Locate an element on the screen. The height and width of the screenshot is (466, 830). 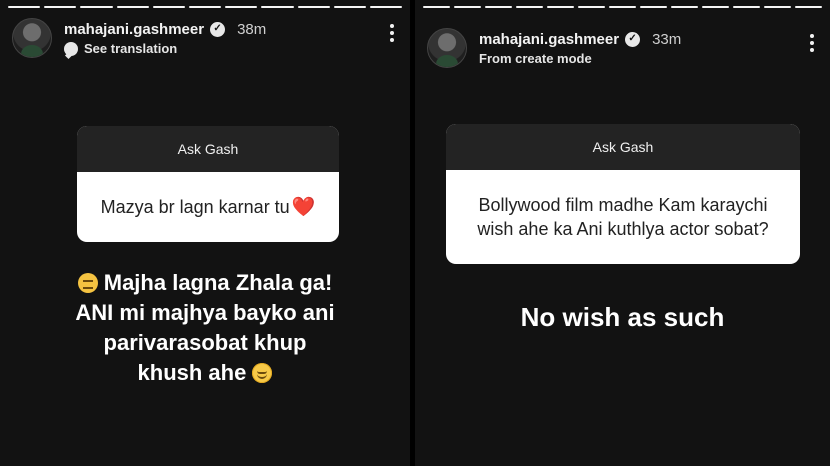
answer-line-2: ANI mi majhya bayko ani is located at coordinates (205, 312).